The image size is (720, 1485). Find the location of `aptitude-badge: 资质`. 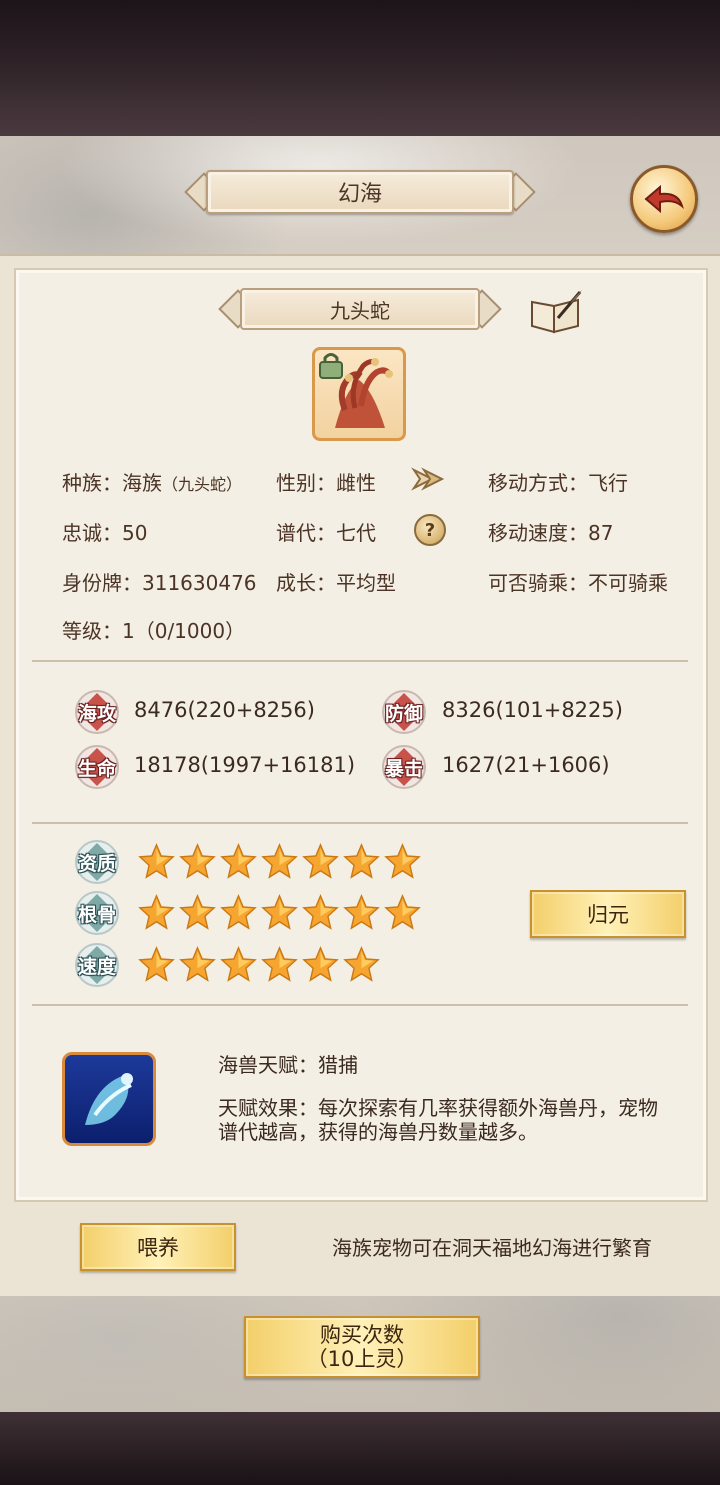

aptitude-badge: 资质 is located at coordinates (97, 862).